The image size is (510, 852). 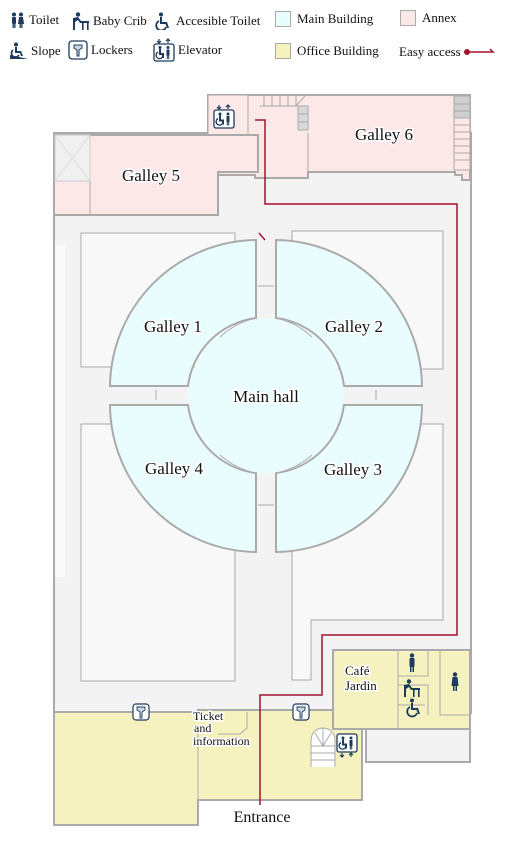 What do you see at coordinates (266, 396) in the screenshot?
I see `main-hall-label: Main hall` at bounding box center [266, 396].